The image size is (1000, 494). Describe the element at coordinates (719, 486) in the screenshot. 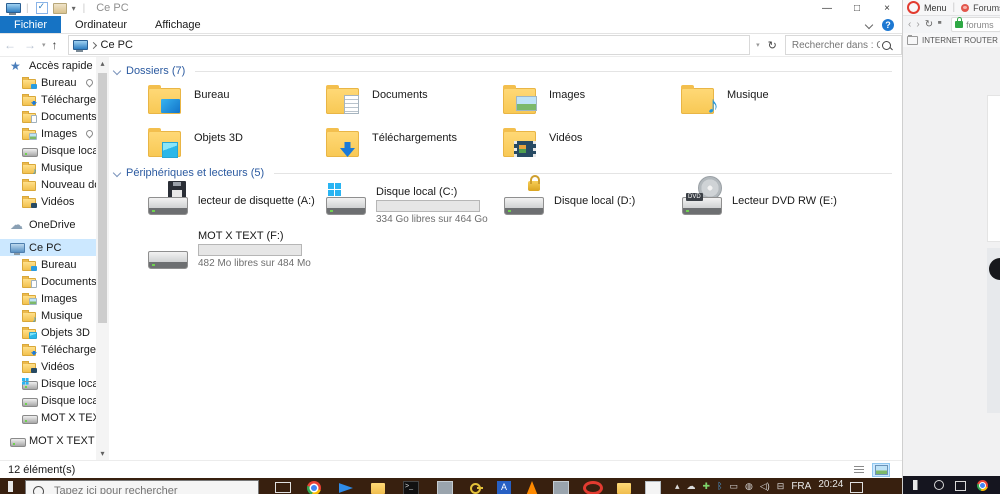

I see `bluetooth-icon: ᛒ` at that location.